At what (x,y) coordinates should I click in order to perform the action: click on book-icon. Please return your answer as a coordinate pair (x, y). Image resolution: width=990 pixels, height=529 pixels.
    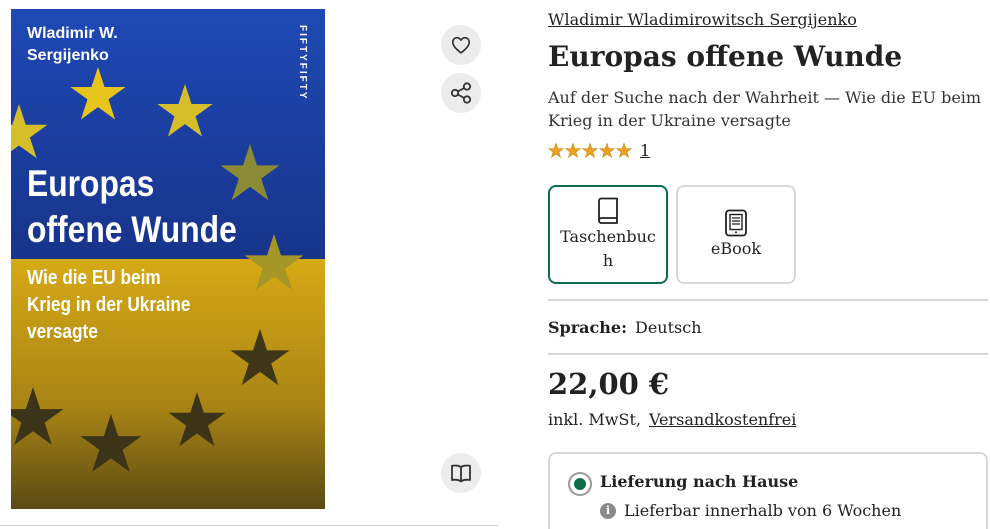
    Looking at the image, I should click on (608, 210).